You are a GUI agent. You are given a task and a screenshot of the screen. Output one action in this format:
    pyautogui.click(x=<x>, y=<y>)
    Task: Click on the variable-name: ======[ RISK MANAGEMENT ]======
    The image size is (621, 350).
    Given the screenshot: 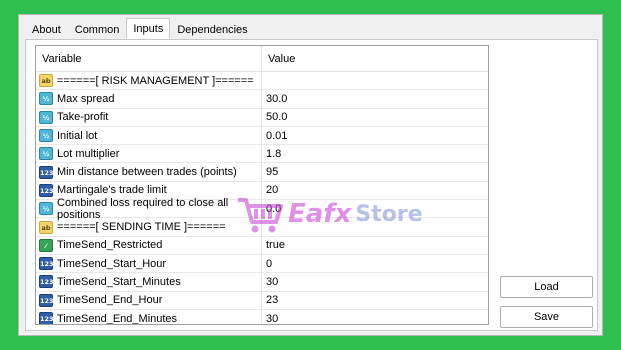 What is the action you would take?
    pyautogui.click(x=155, y=80)
    